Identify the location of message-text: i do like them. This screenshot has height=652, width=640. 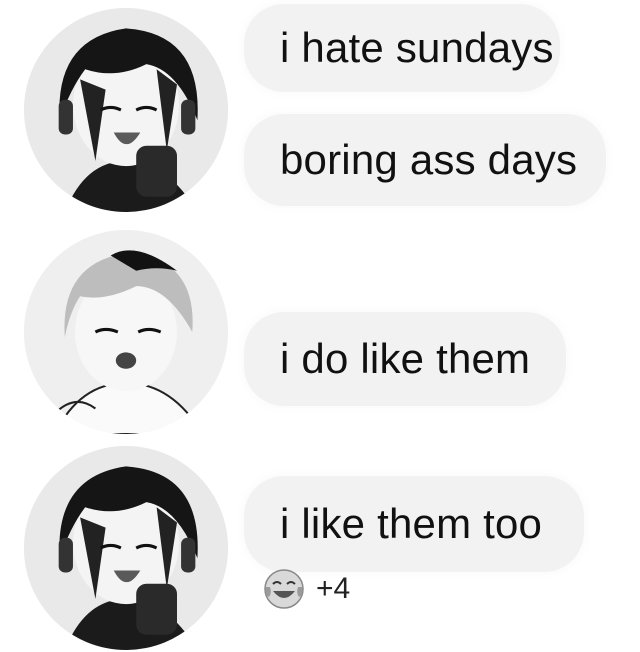
(405, 358).